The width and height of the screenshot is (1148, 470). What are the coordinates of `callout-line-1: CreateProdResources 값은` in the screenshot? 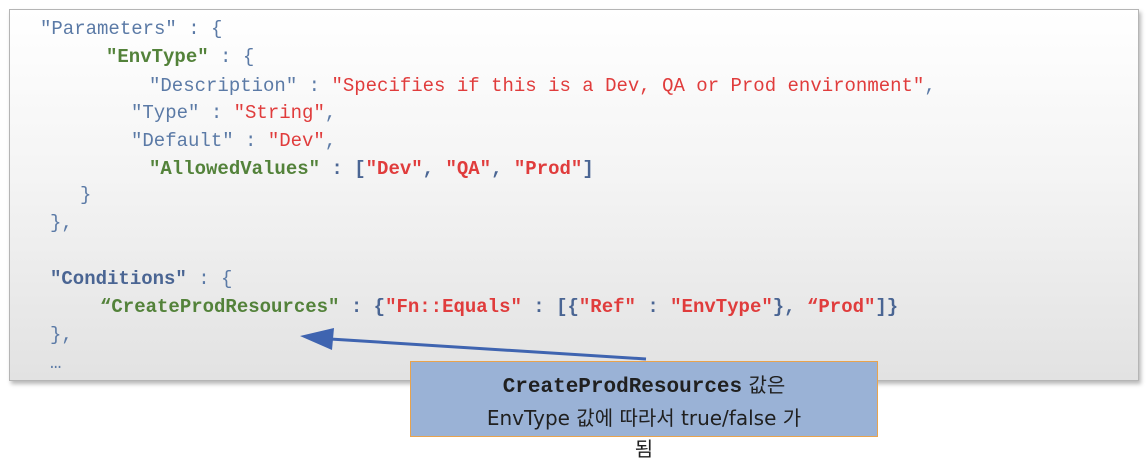 It's located at (644, 386).